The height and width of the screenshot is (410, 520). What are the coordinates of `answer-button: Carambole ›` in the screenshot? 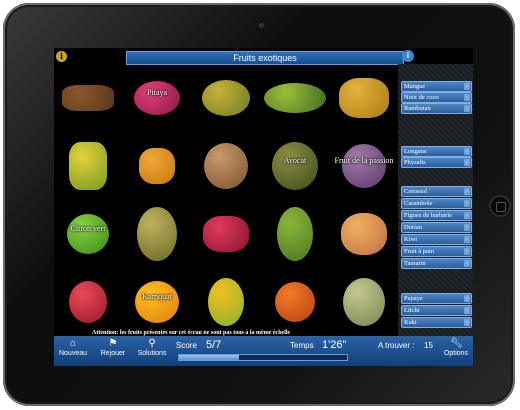 It's located at (436, 203).